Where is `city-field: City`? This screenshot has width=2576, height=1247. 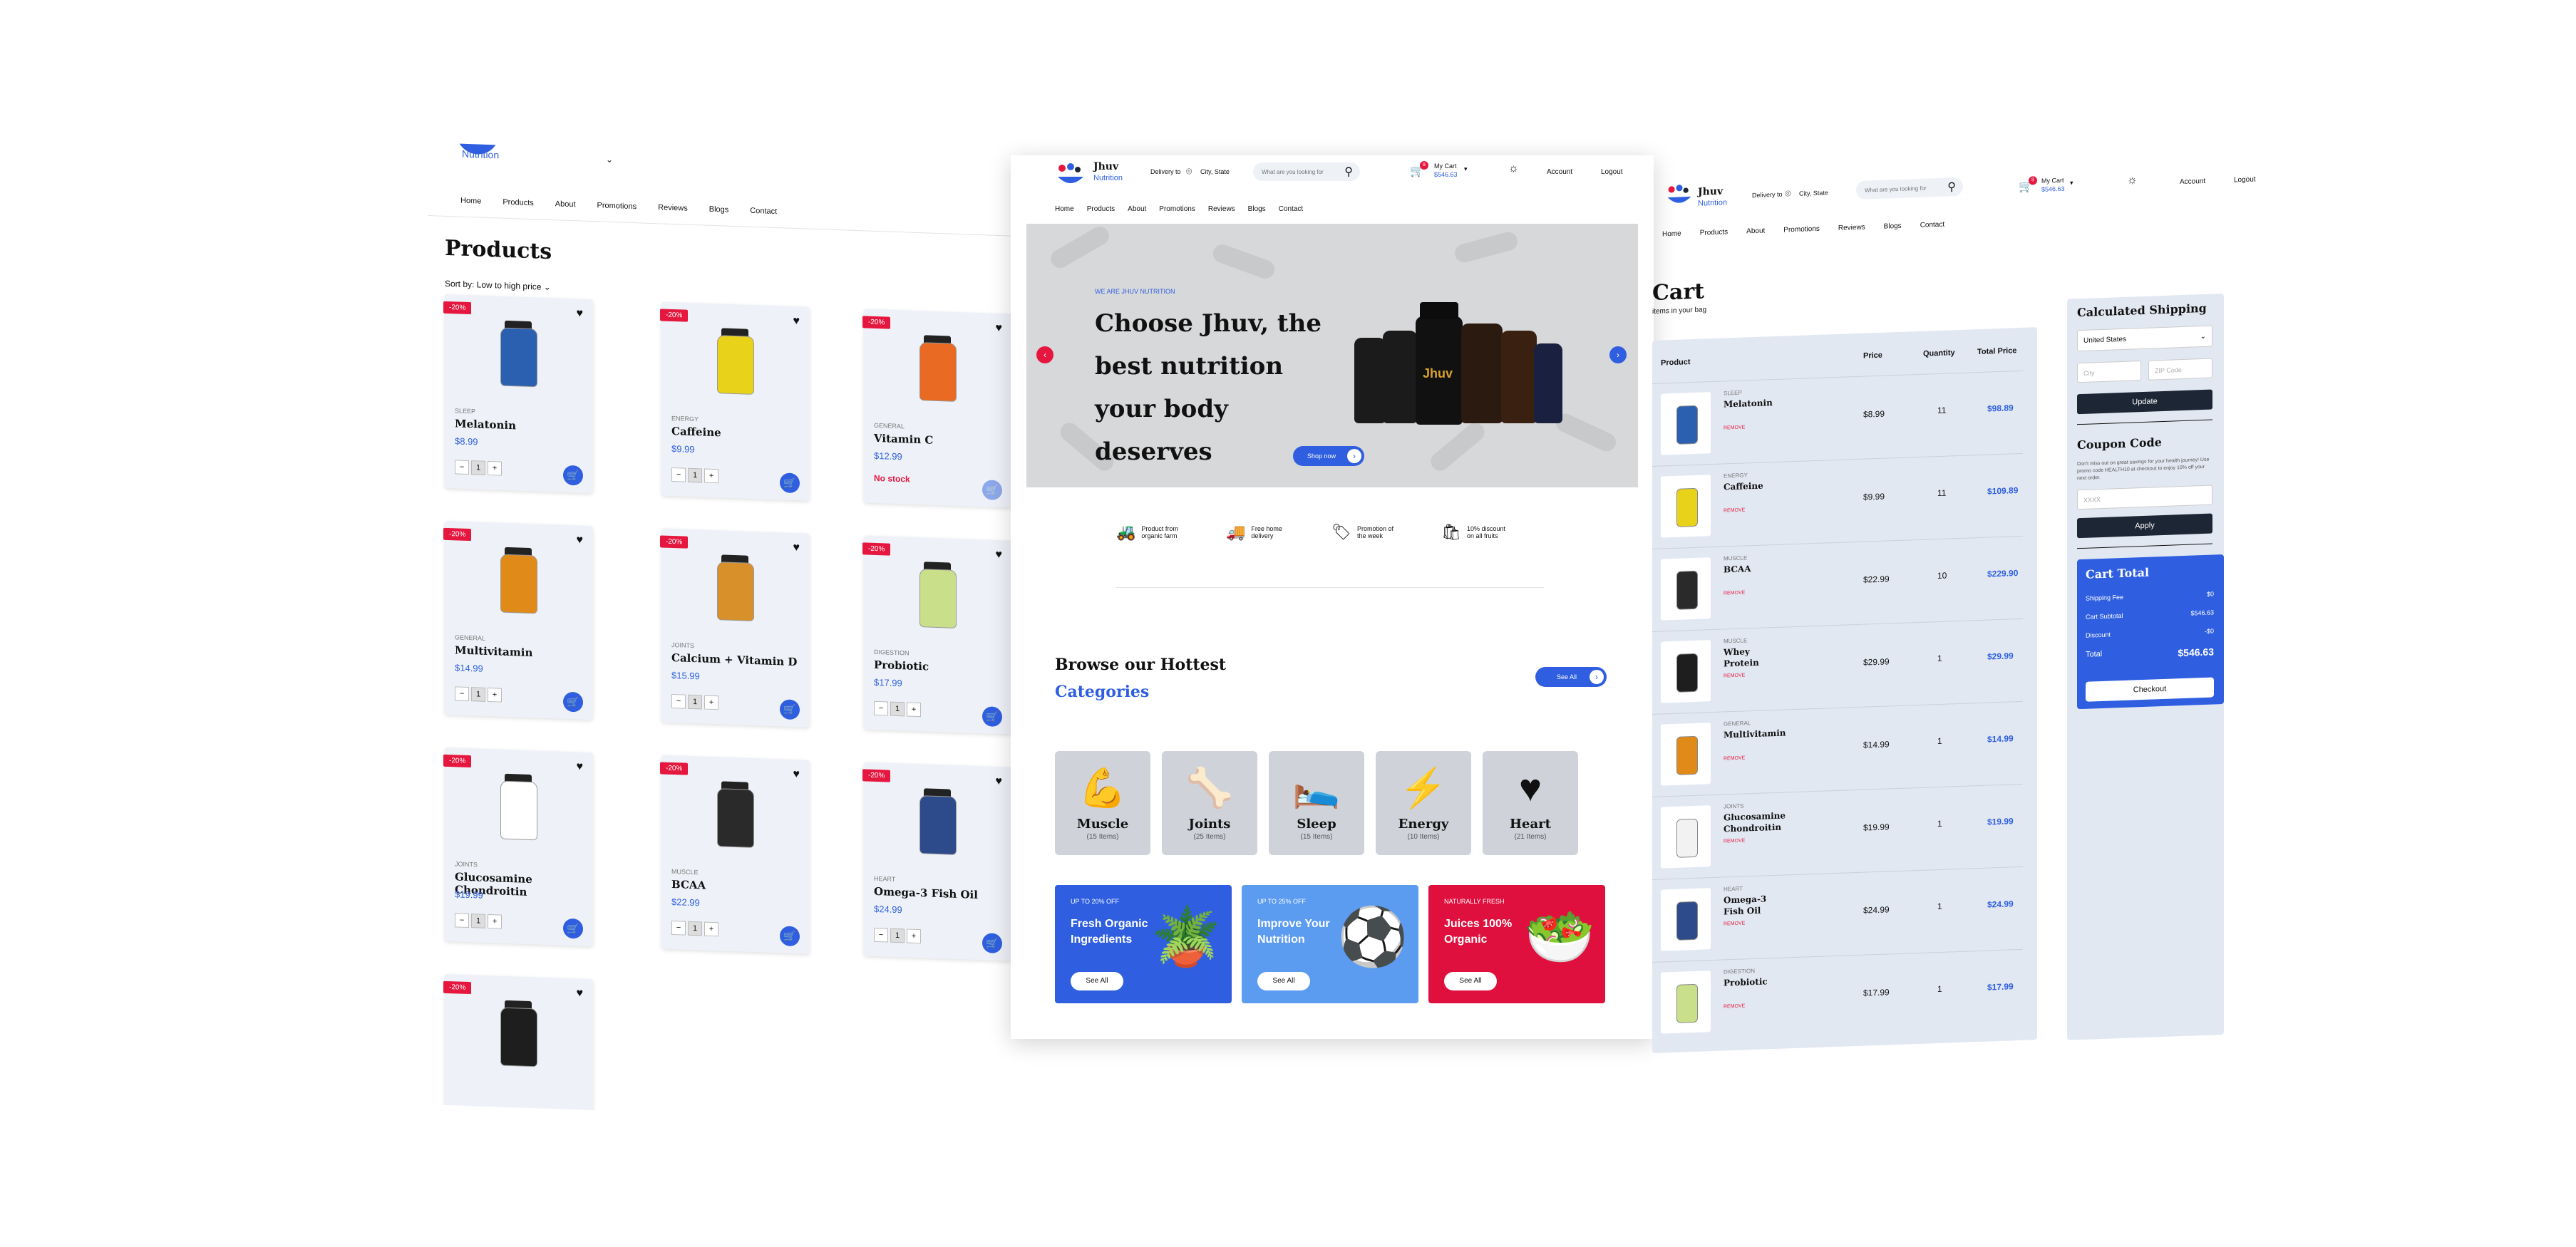 city-field: City is located at coordinates (2109, 372).